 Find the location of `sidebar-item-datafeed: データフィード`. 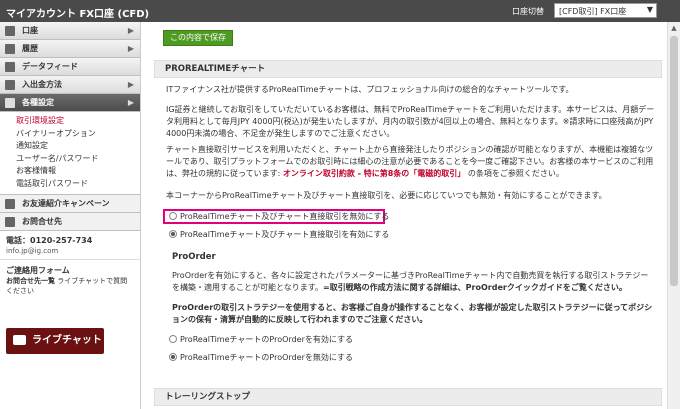

sidebar-item-datafeed: データフィード is located at coordinates (70, 67).